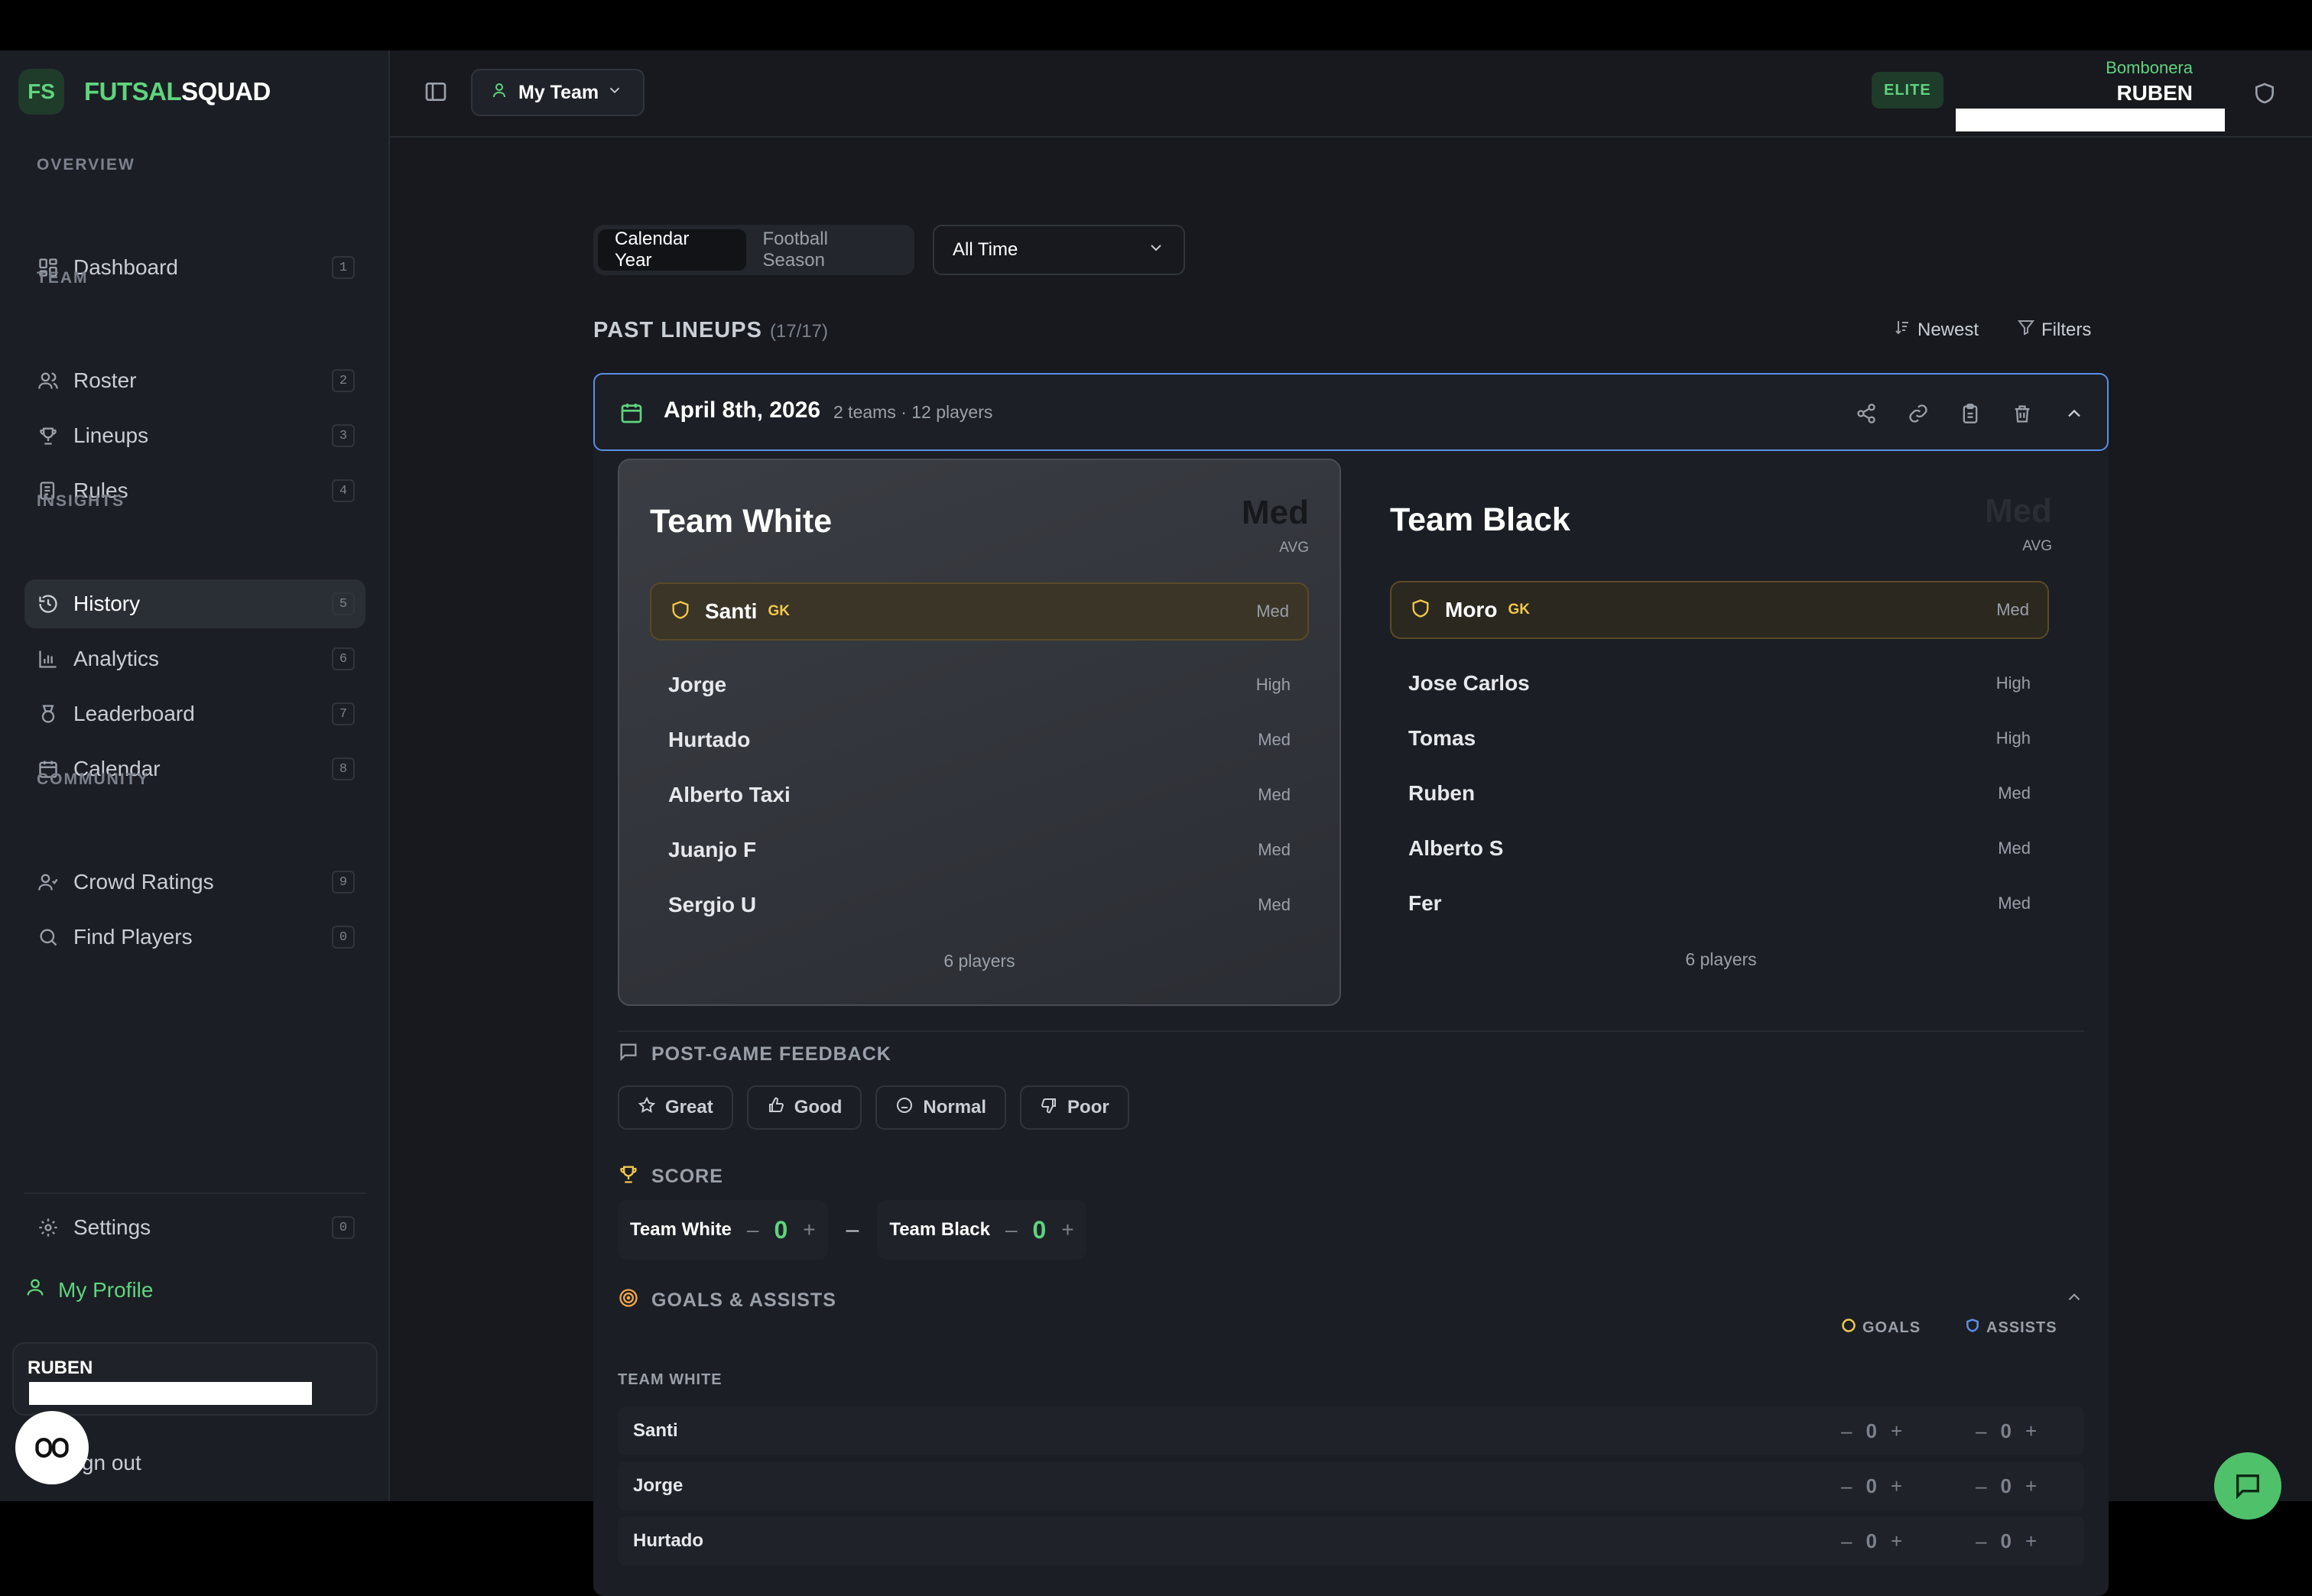 This screenshot has height=1596, width=2312. I want to click on assists-legend: ASSISTS, so click(2011, 1328).